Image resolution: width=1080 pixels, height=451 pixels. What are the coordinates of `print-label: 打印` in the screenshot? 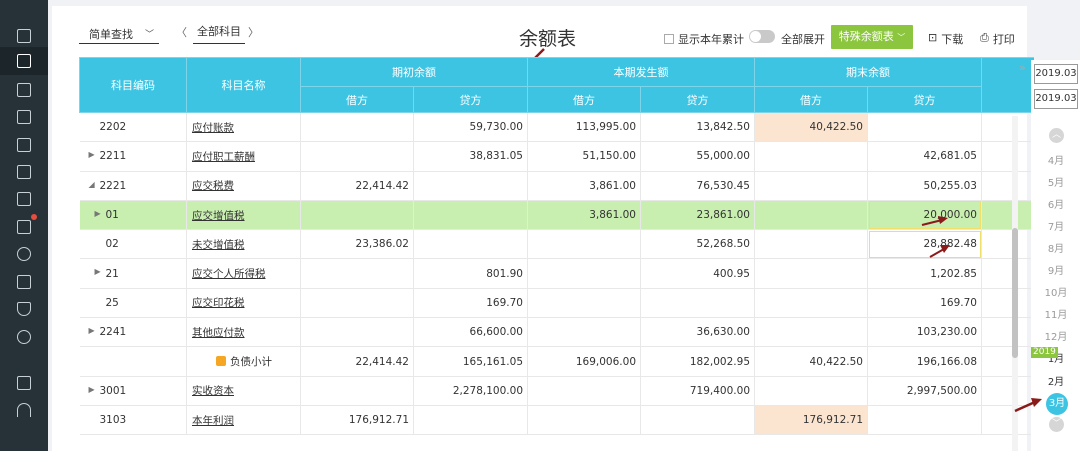 It's located at (1003, 39).